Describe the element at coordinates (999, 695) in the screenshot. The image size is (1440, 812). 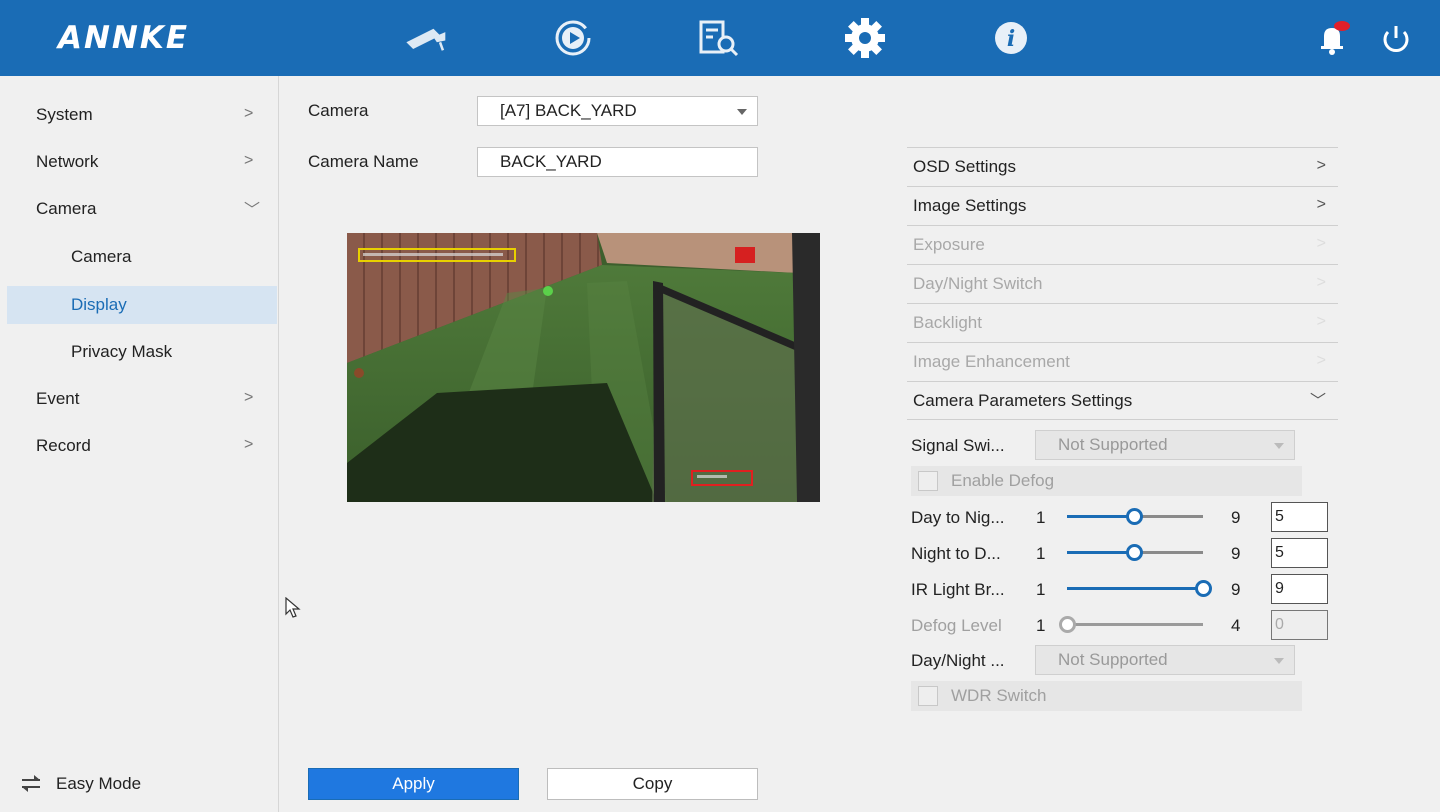
I see `wdr-switch-label: WDR Switch` at that location.